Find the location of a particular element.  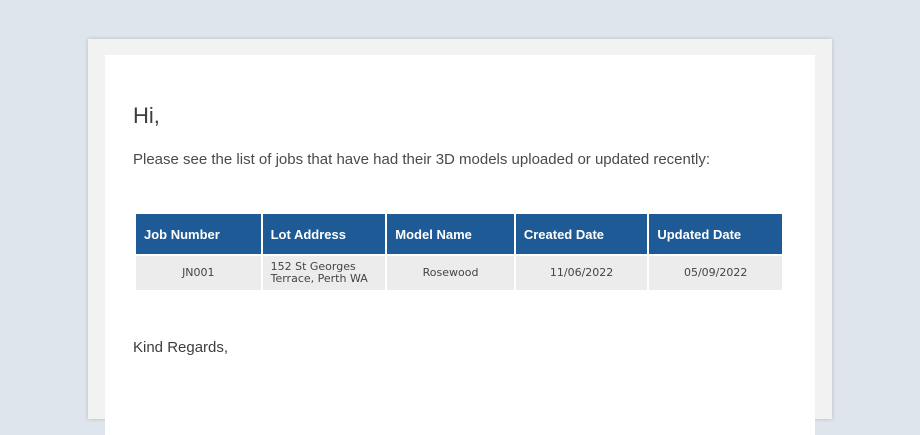

header-created-date: Created Date is located at coordinates (581, 234).